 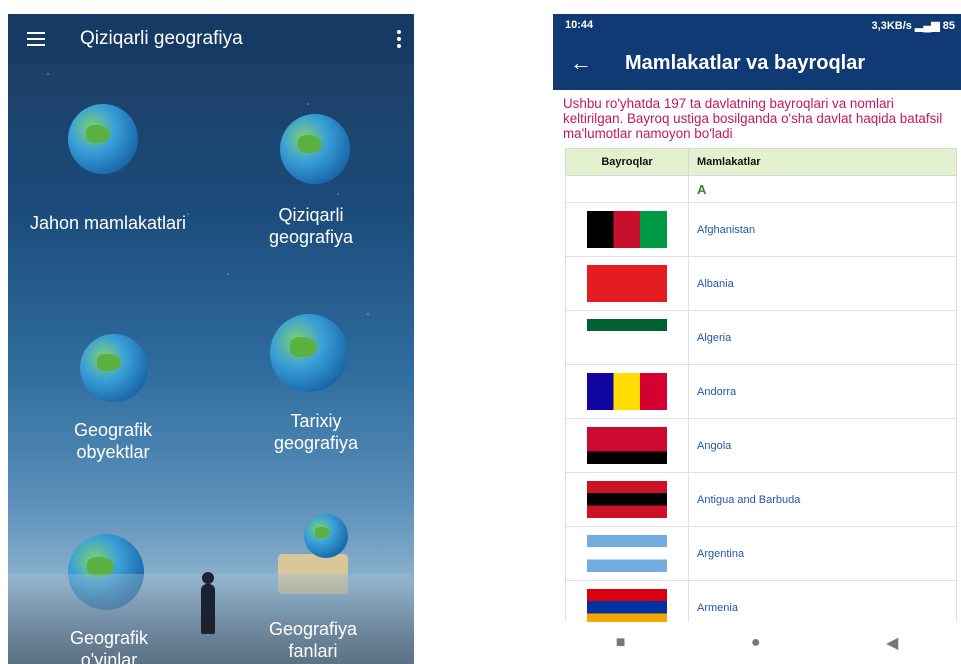 What do you see at coordinates (892, 643) in the screenshot?
I see `back-triangle-icon: ◀` at bounding box center [892, 643].